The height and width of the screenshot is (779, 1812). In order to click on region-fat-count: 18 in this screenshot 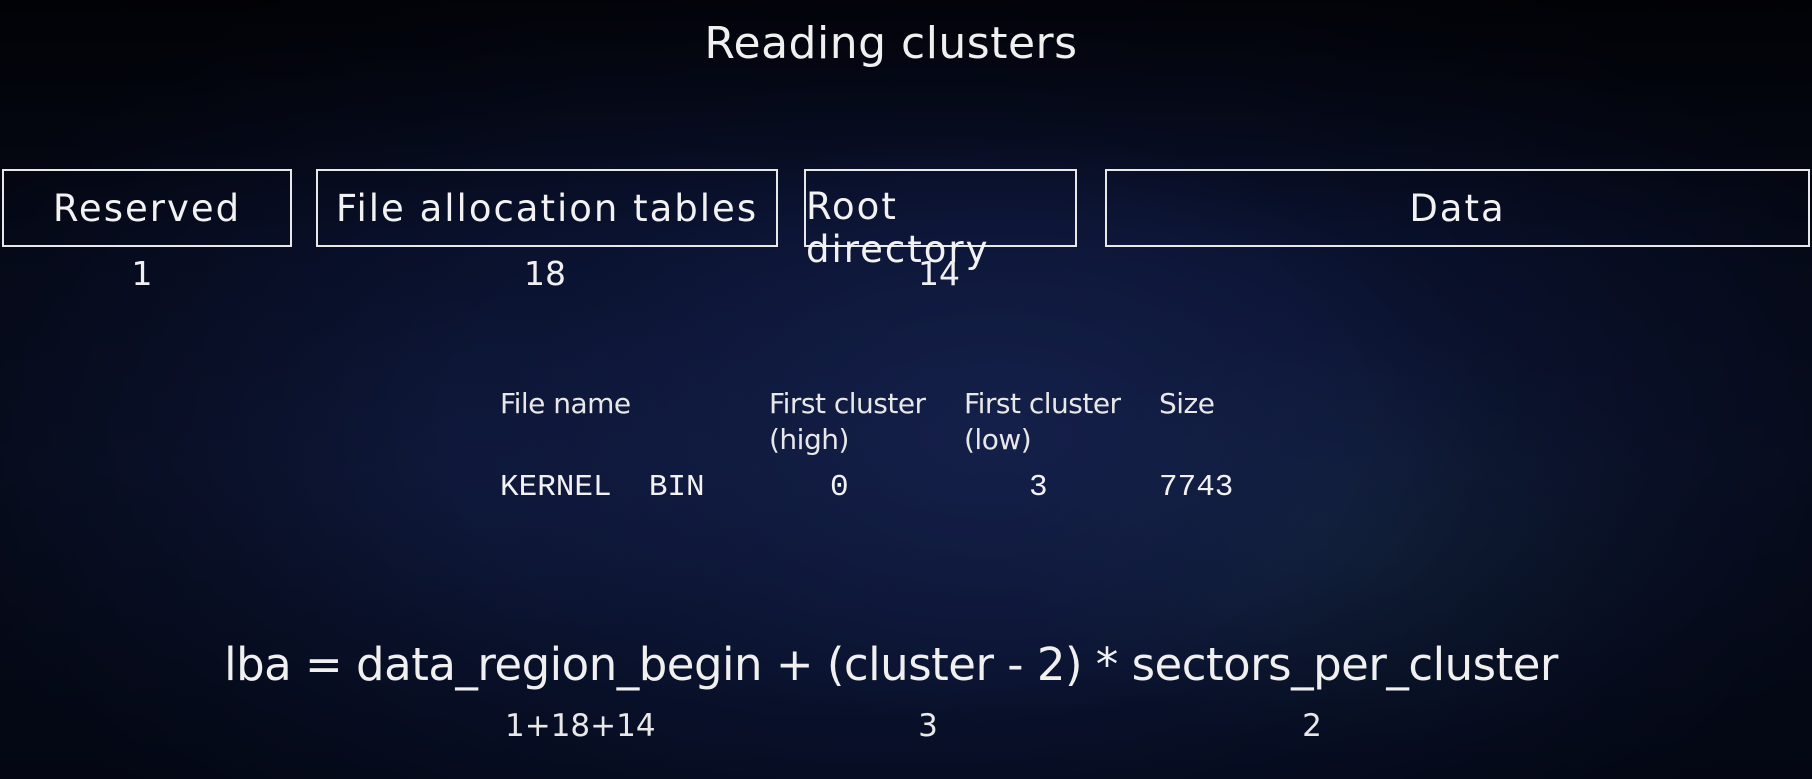, I will do `click(545, 273)`.